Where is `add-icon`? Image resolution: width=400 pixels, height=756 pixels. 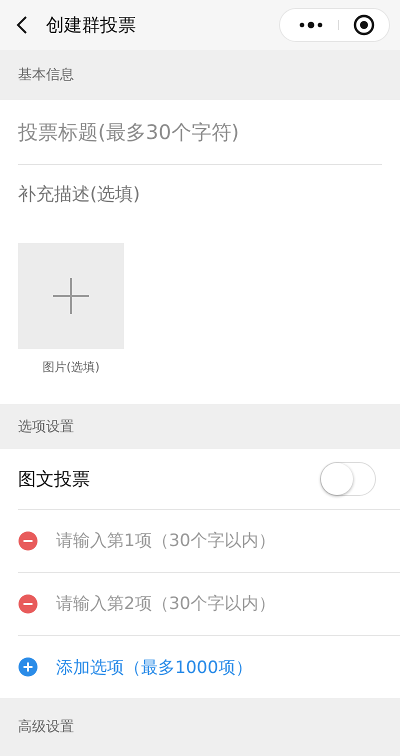 add-icon is located at coordinates (28, 667).